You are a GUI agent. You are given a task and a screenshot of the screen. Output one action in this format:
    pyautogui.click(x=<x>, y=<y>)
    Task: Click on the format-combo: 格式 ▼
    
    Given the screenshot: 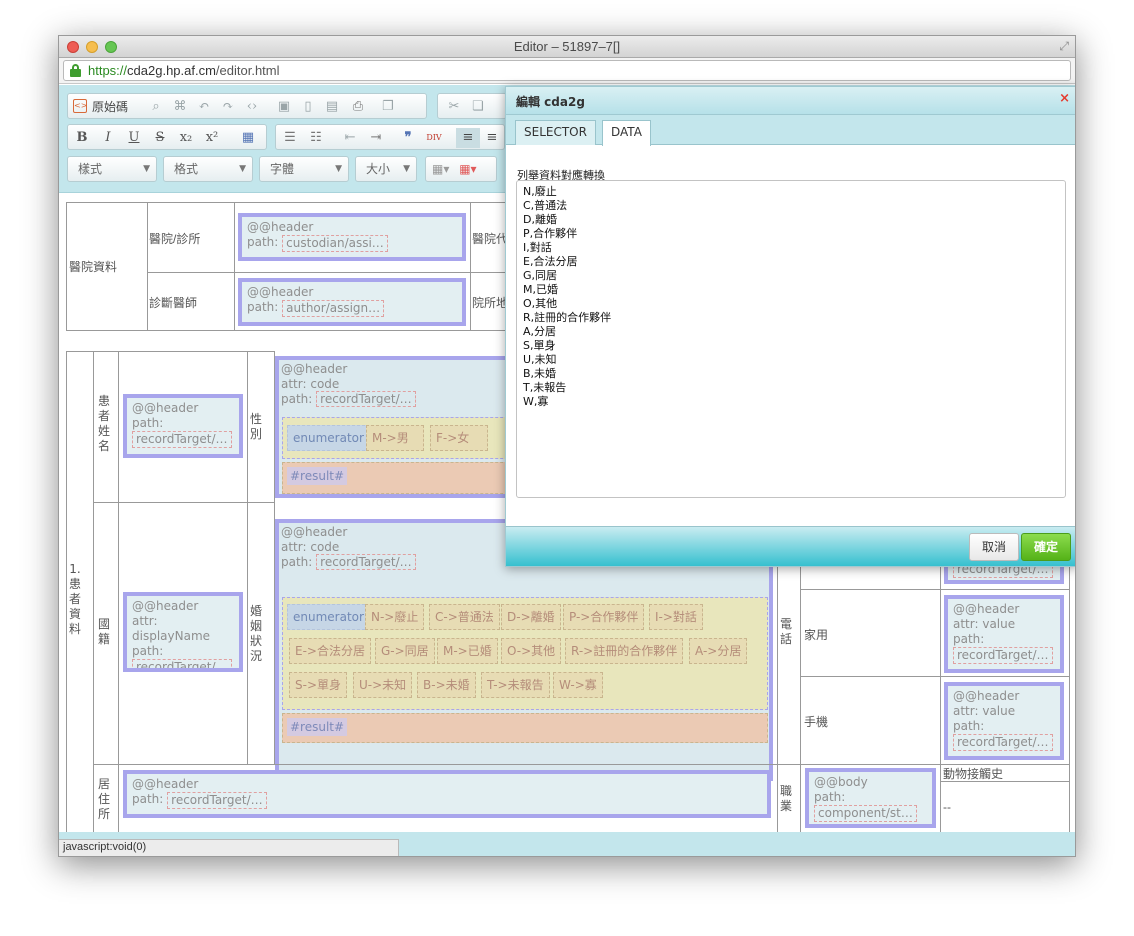 What is the action you would take?
    pyautogui.click(x=208, y=169)
    